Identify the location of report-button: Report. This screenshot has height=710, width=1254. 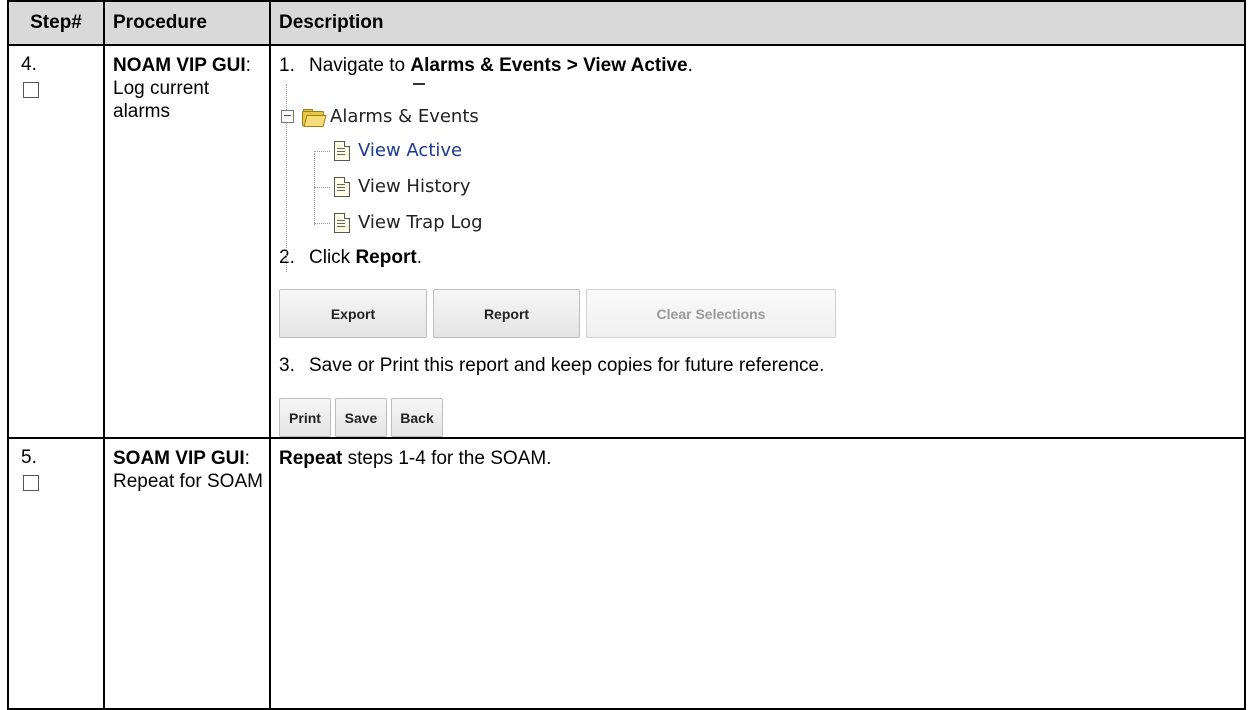
(506, 313).